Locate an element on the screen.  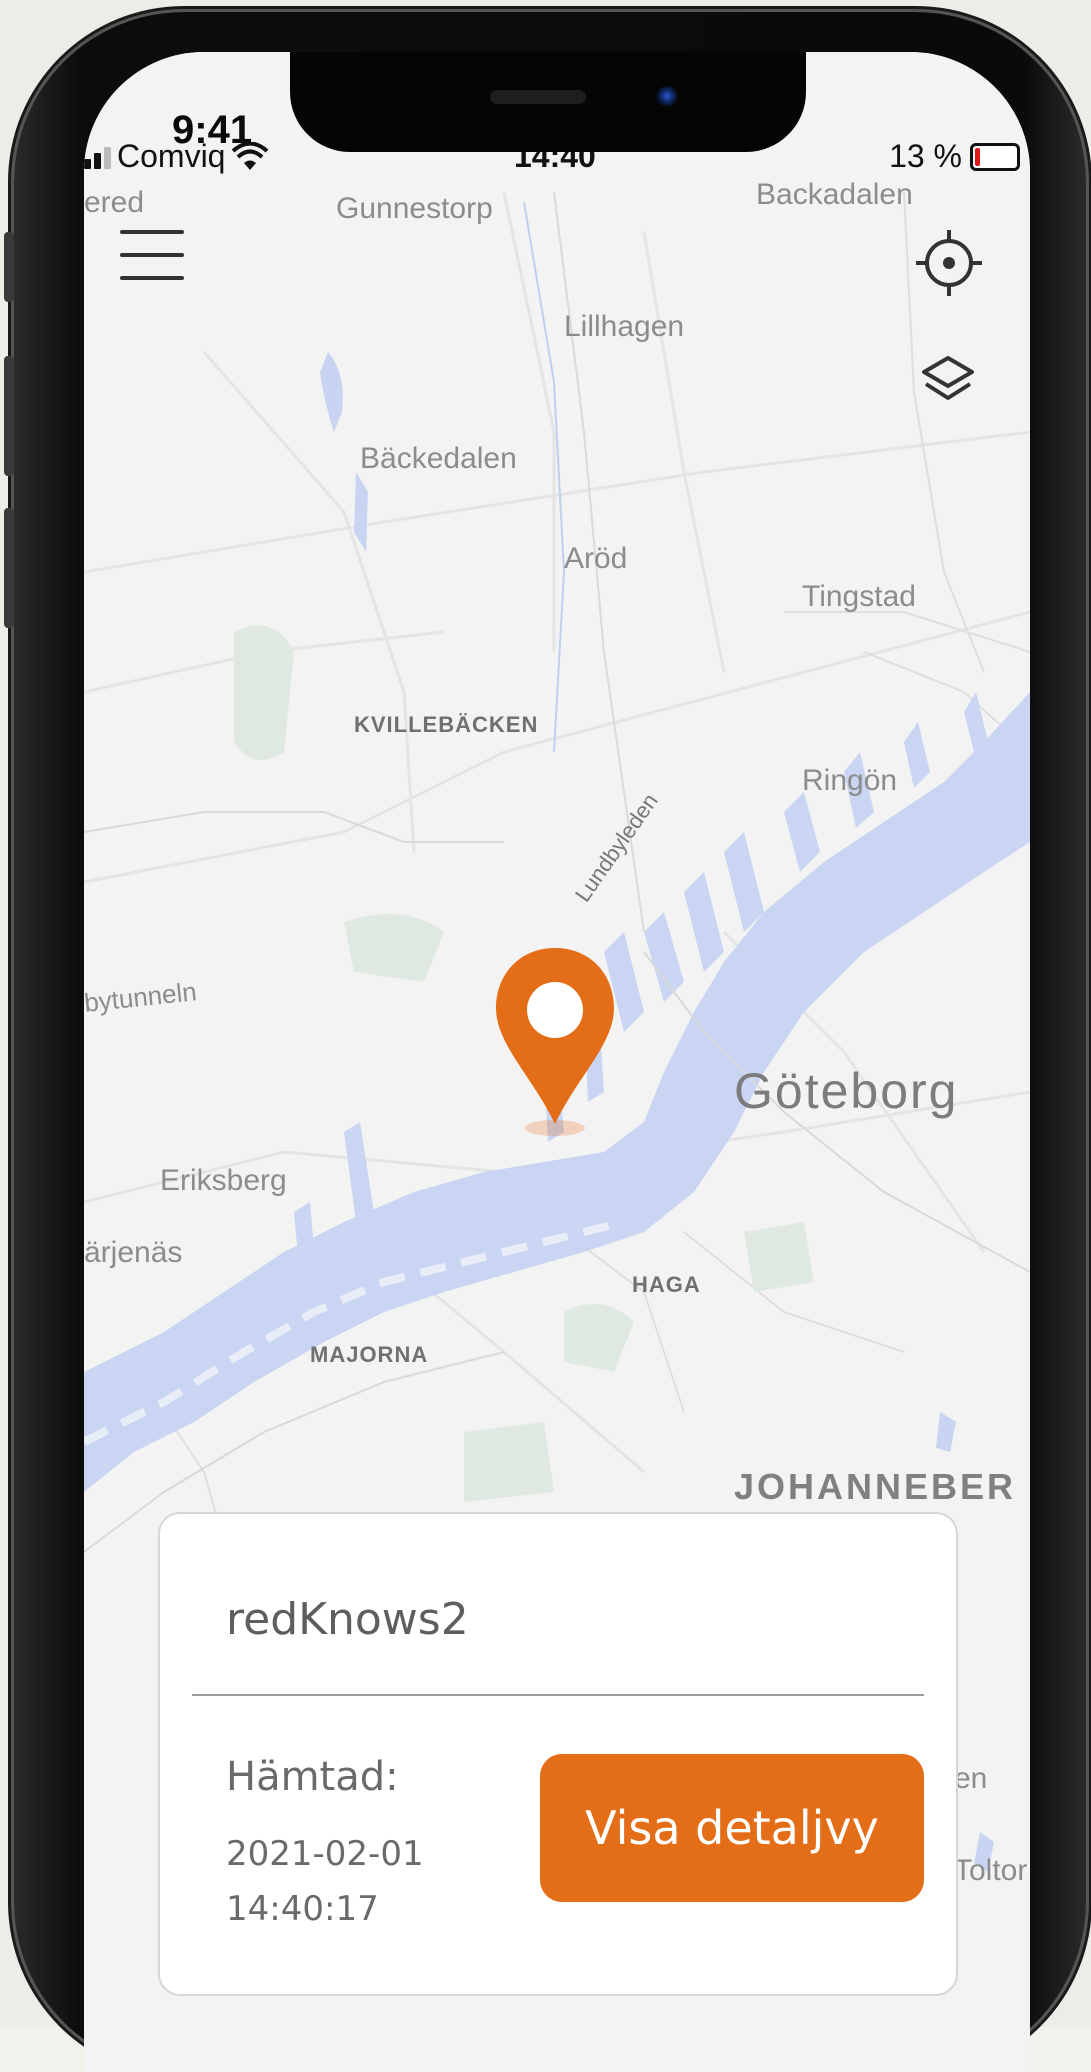
map-label-ered: ered is located at coordinates (114, 202).